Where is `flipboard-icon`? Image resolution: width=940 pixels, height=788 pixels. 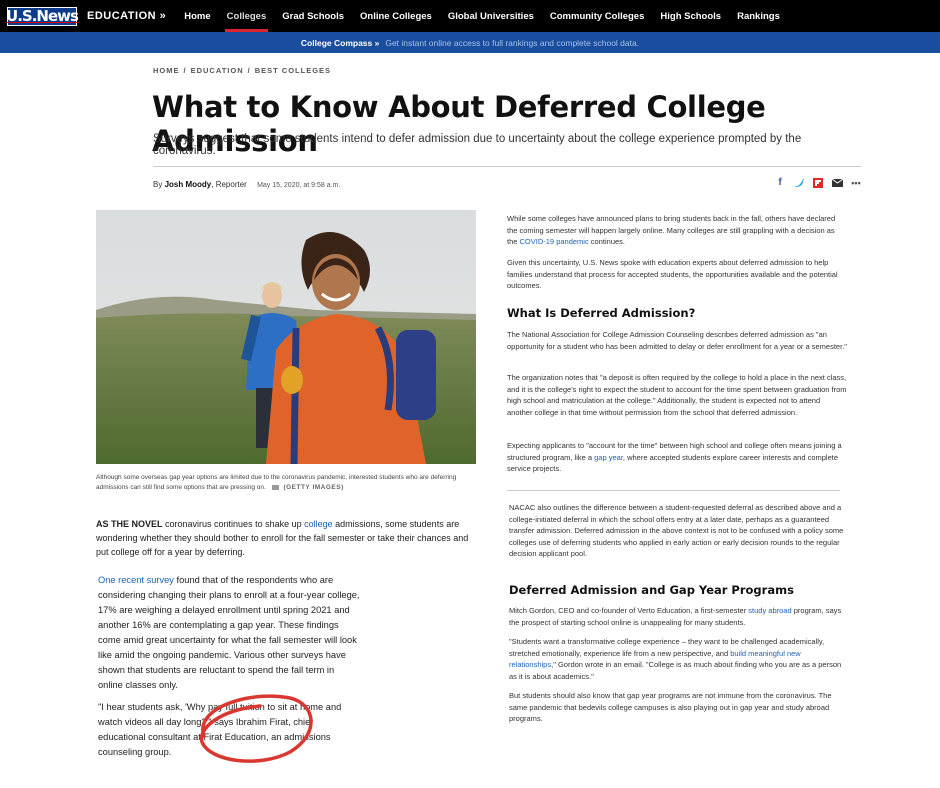 flipboard-icon is located at coordinates (818, 183).